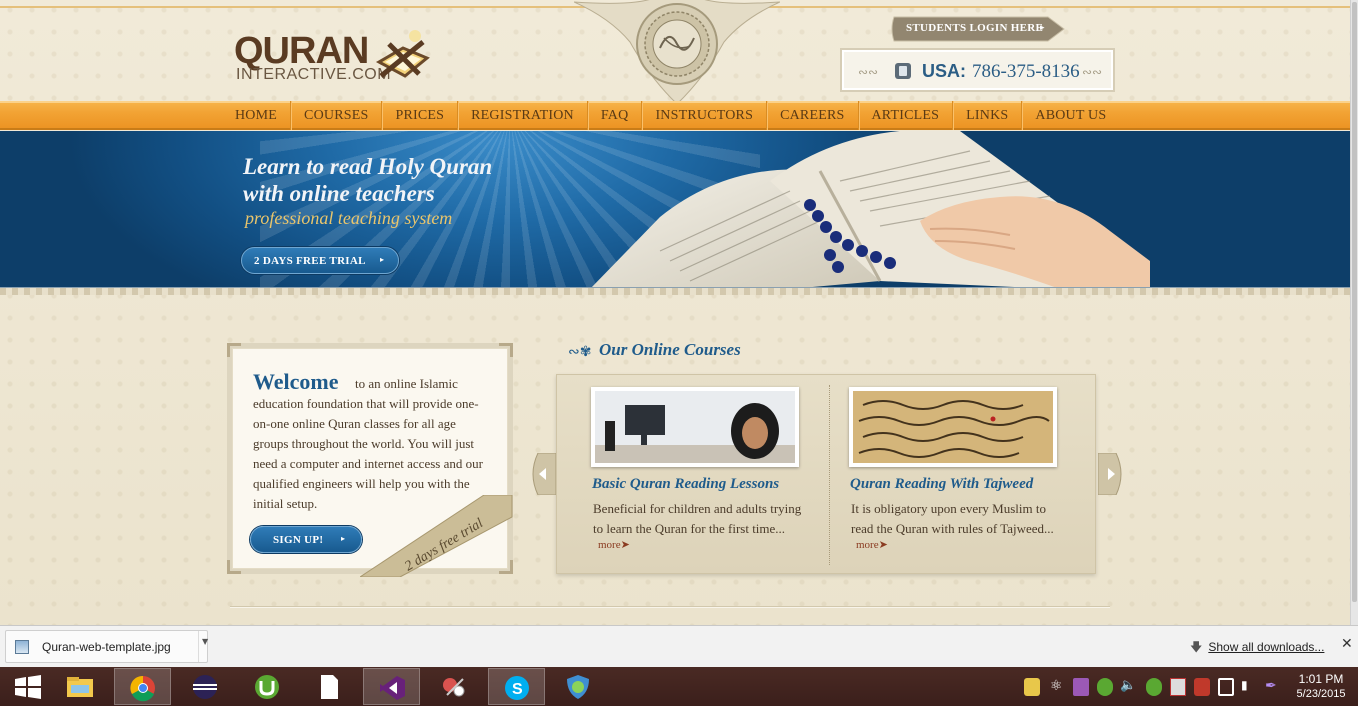 This screenshot has height=706, width=1358. I want to click on close-icon: ✕, so click(1347, 644).